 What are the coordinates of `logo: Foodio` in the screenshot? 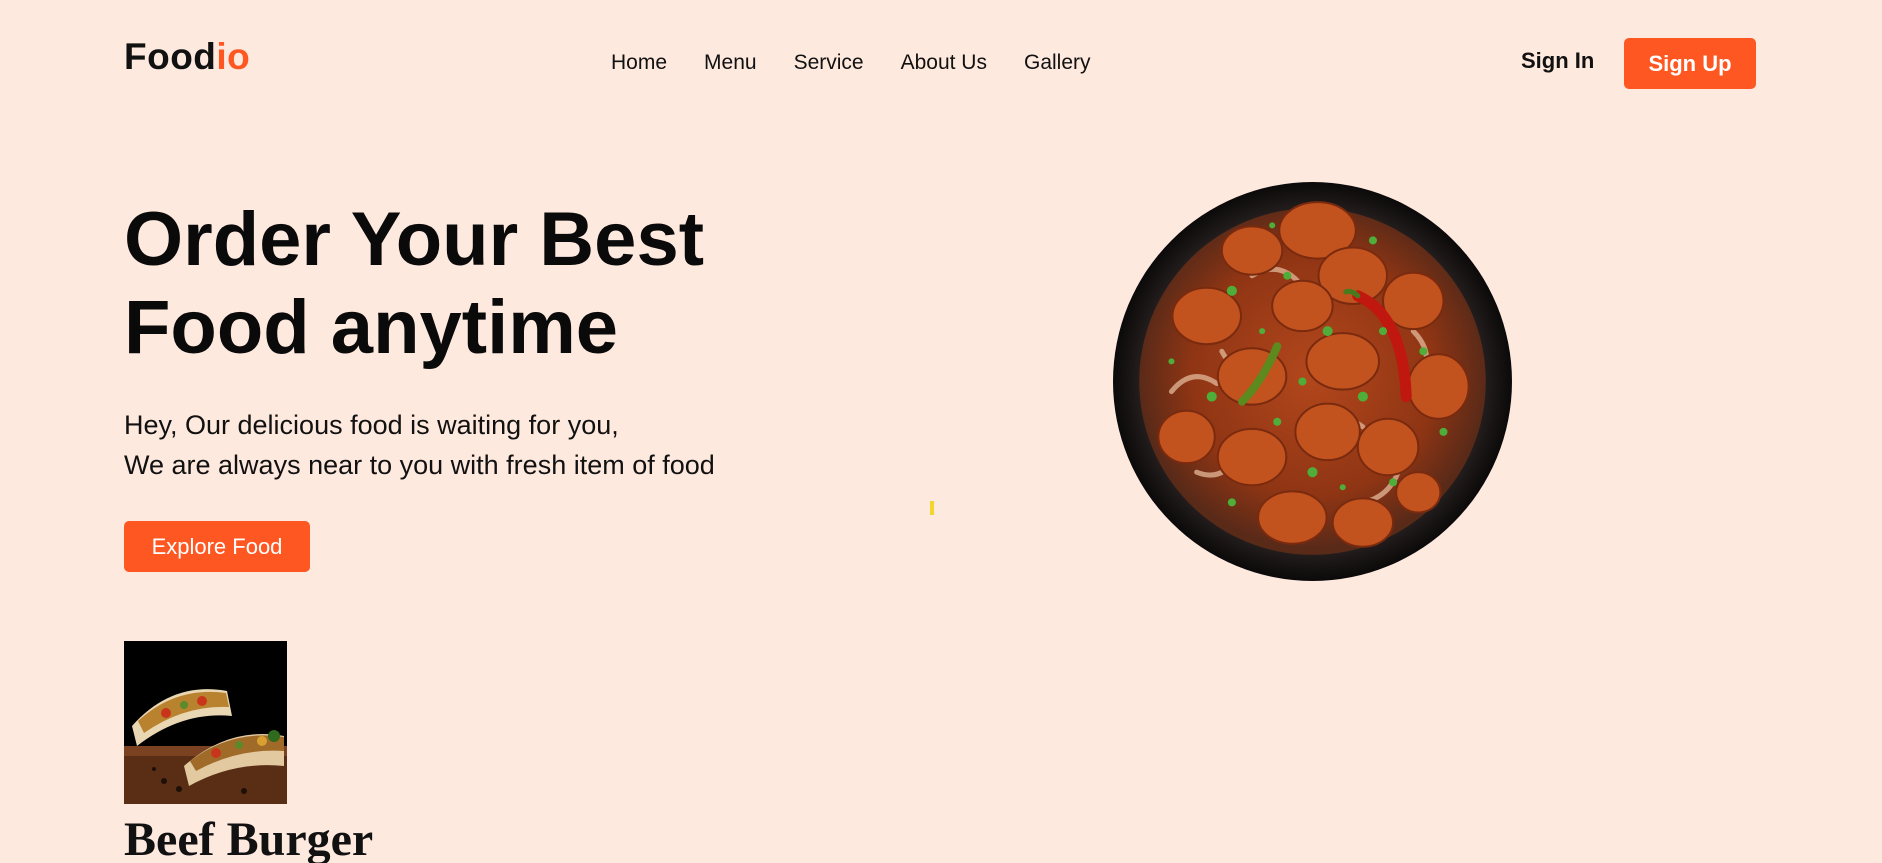 It's located at (187, 56).